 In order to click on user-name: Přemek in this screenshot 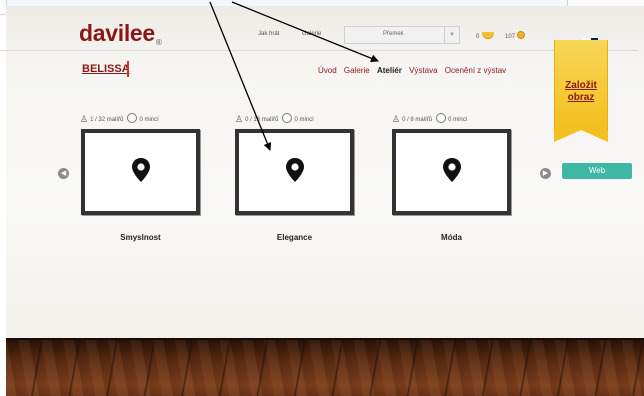, I will do `click(393, 34)`.